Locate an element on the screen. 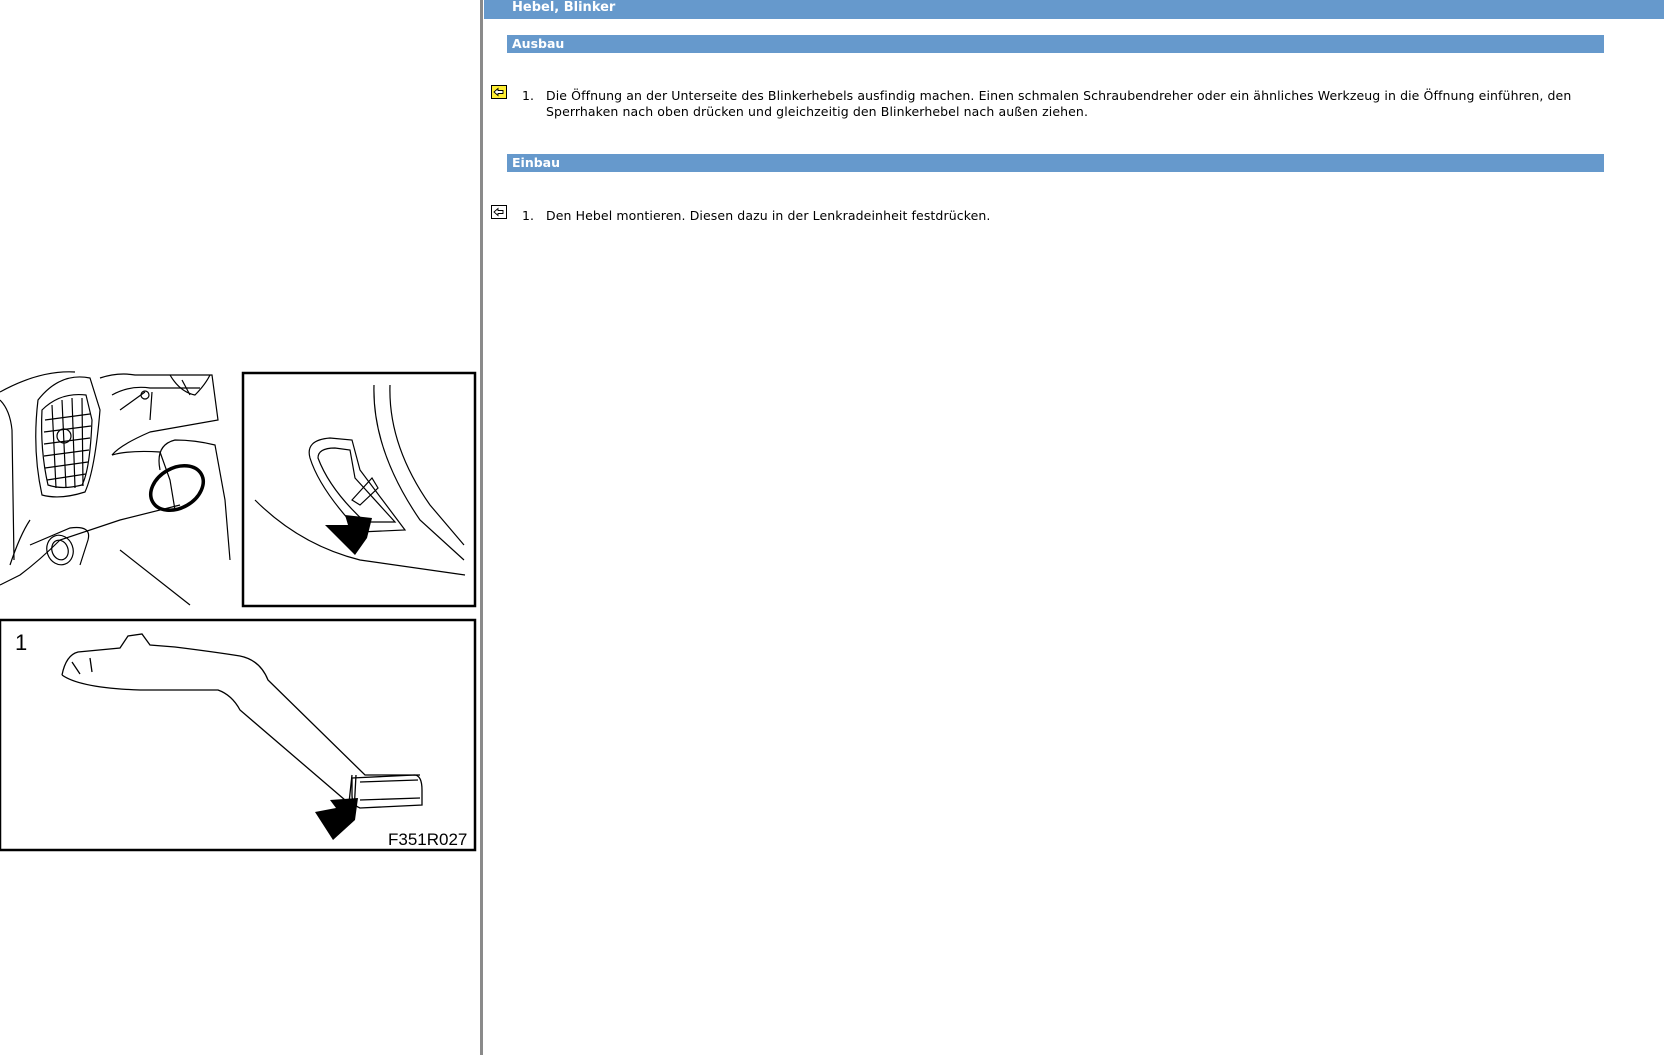 This screenshot has width=1664, height=1055. figure-code-label: F351R027 is located at coordinates (427, 839).